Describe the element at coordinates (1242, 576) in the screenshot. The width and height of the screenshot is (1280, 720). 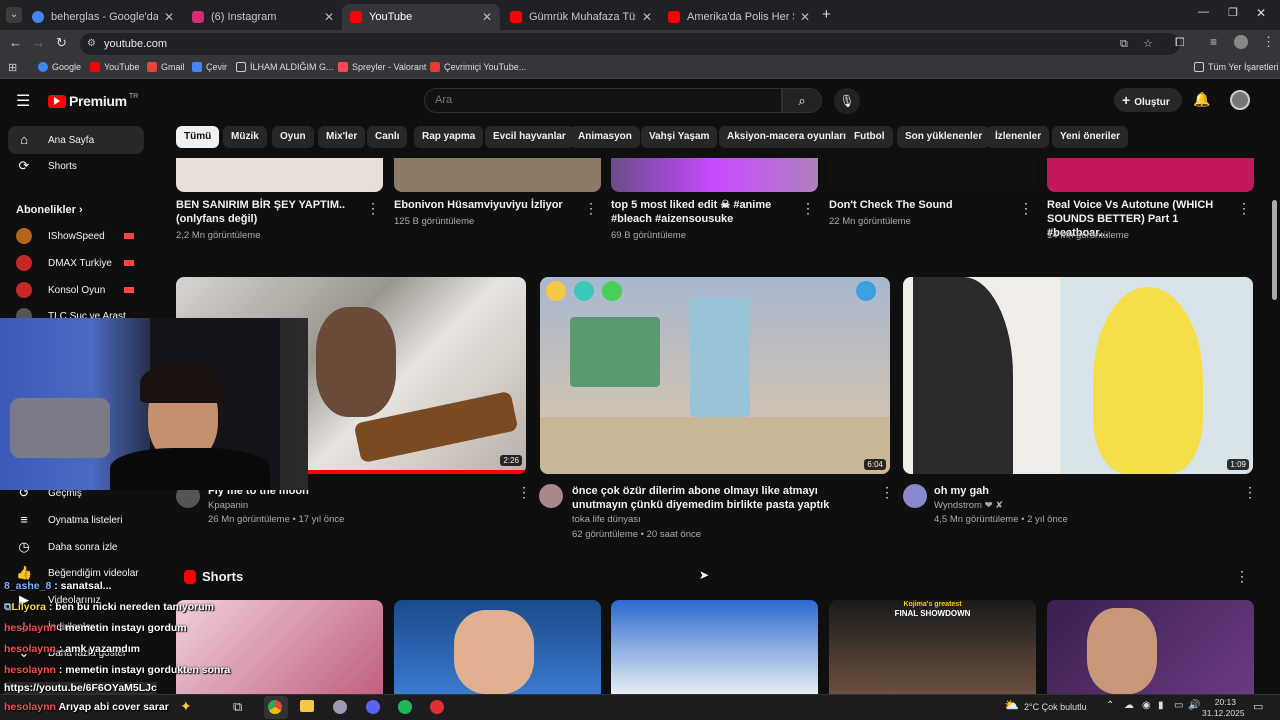
I see `shorts-more-options-icon: ⋮` at that location.